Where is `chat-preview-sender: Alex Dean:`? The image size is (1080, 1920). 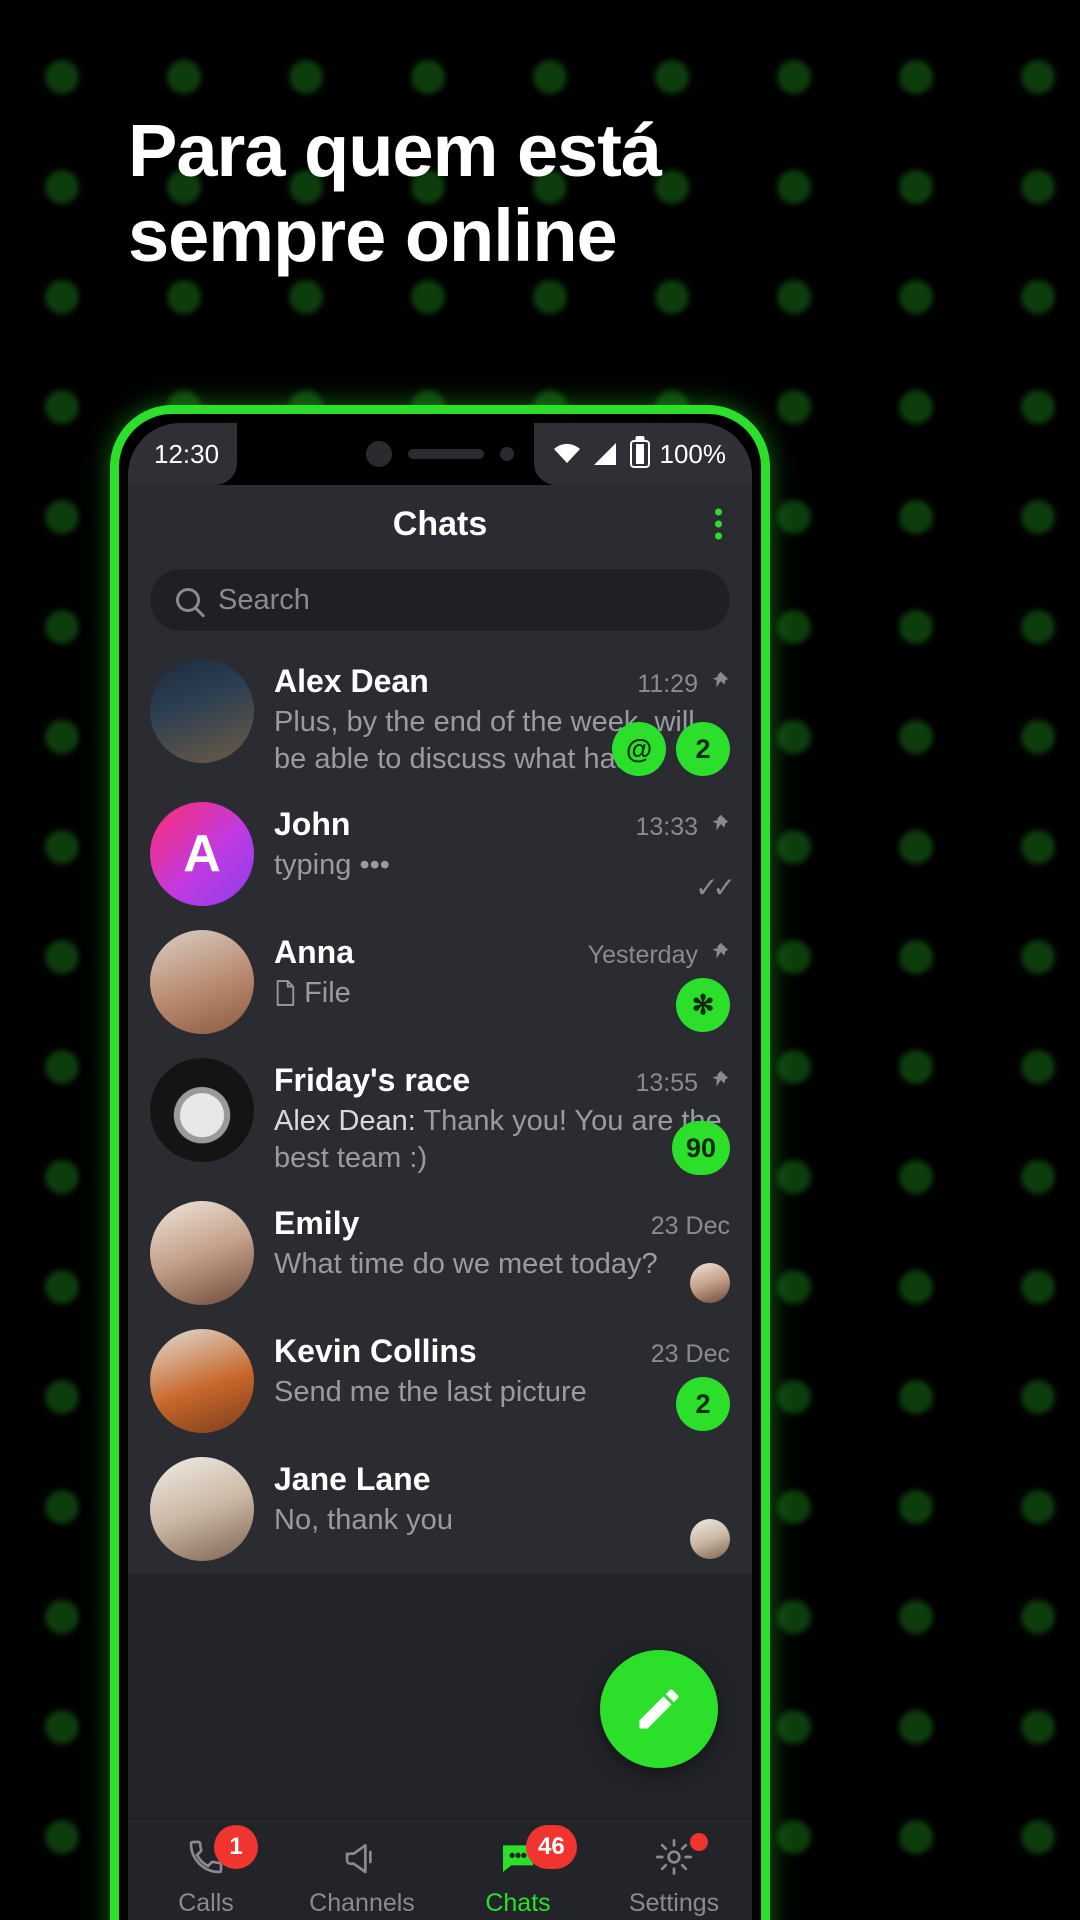
chat-preview-sender: Alex Dean: is located at coordinates (345, 1121).